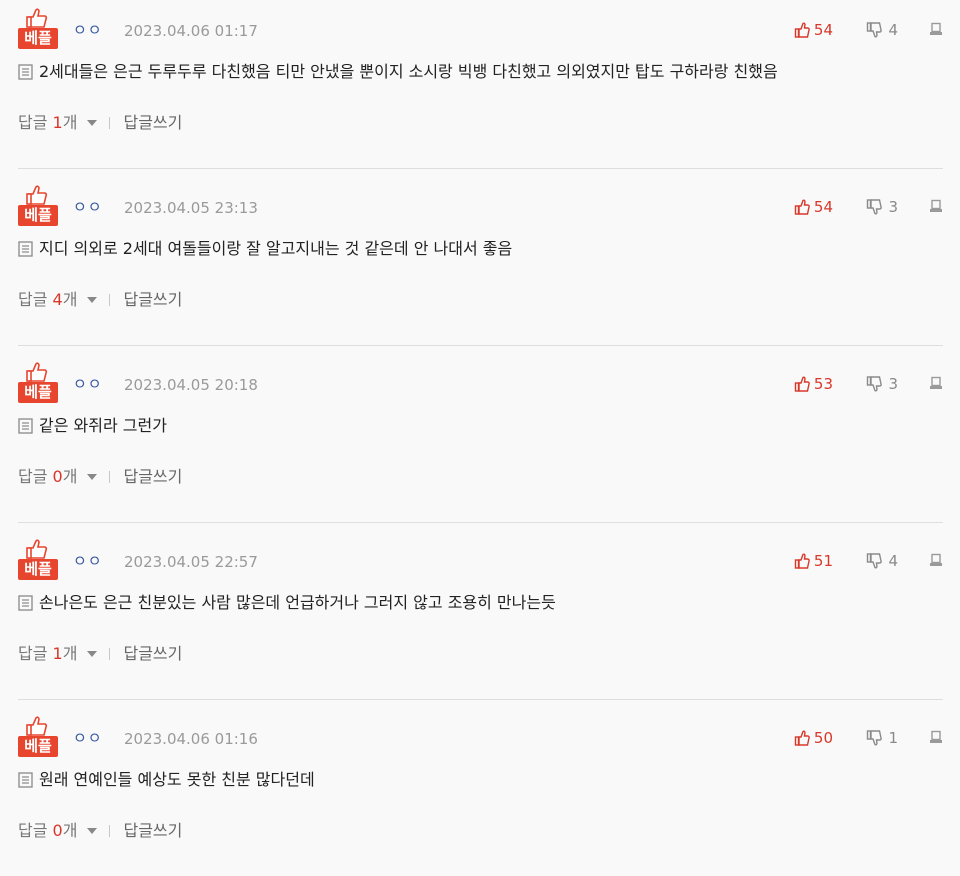  What do you see at coordinates (57, 476) in the screenshot?
I see `reply-count: 0` at bounding box center [57, 476].